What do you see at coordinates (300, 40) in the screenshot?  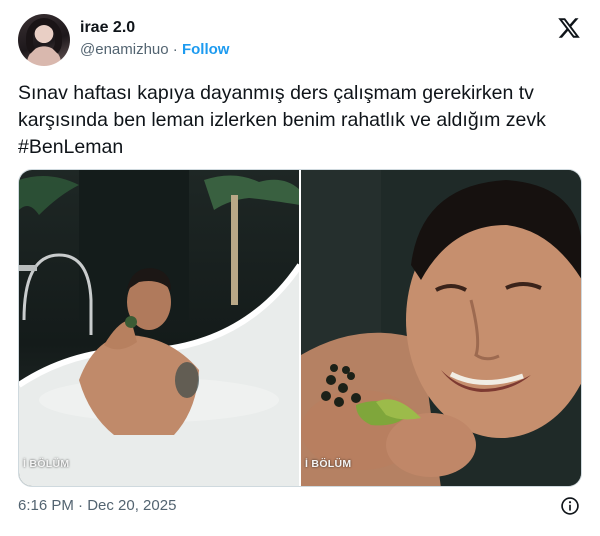 I see `tweet-header: irae 2.0 @enamizhuo · Follow` at bounding box center [300, 40].